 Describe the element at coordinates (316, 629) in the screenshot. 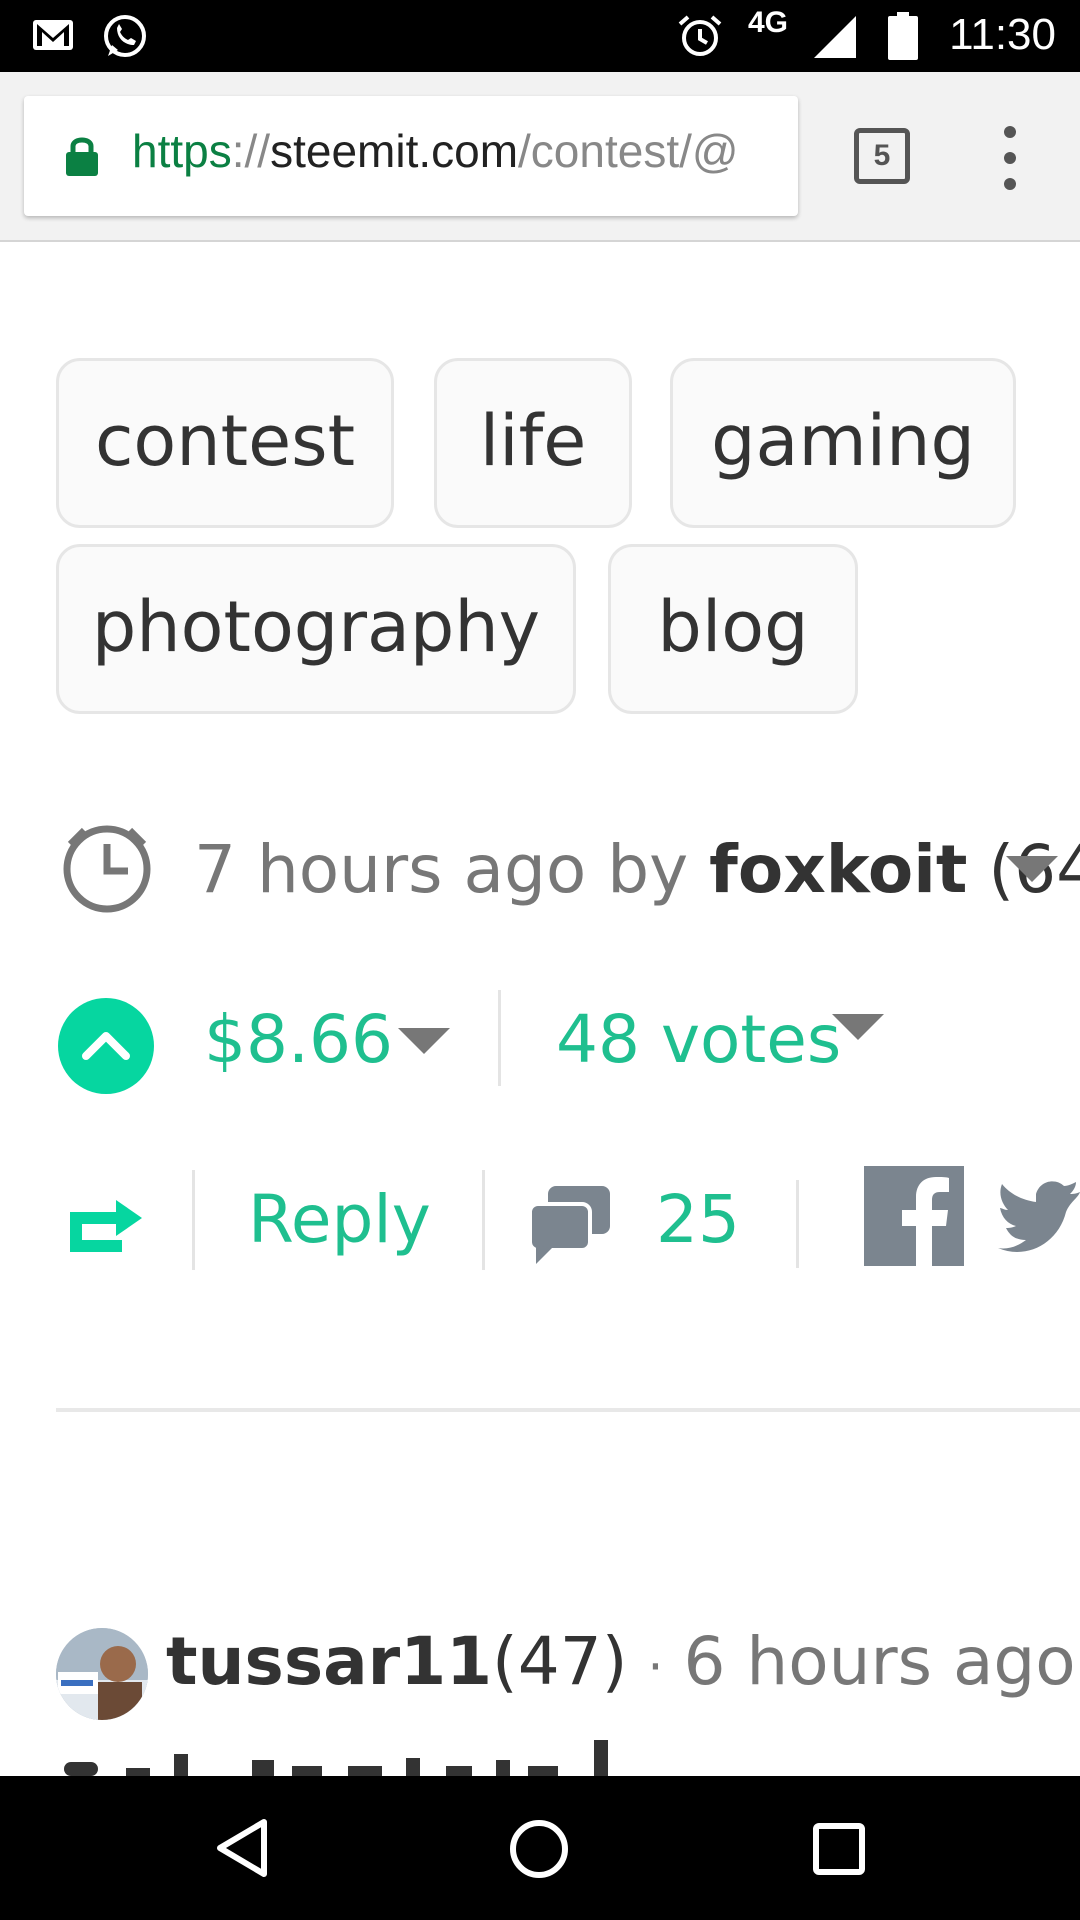

I see `tag-photography: photography` at that location.